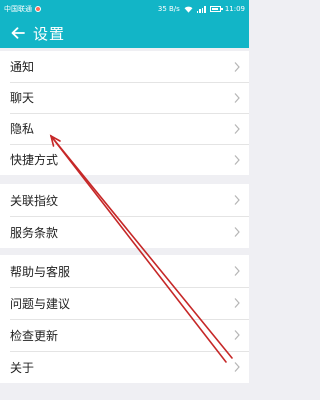  What do you see at coordinates (34, 160) in the screenshot?
I see `setting-item-label: 快捷方式` at bounding box center [34, 160].